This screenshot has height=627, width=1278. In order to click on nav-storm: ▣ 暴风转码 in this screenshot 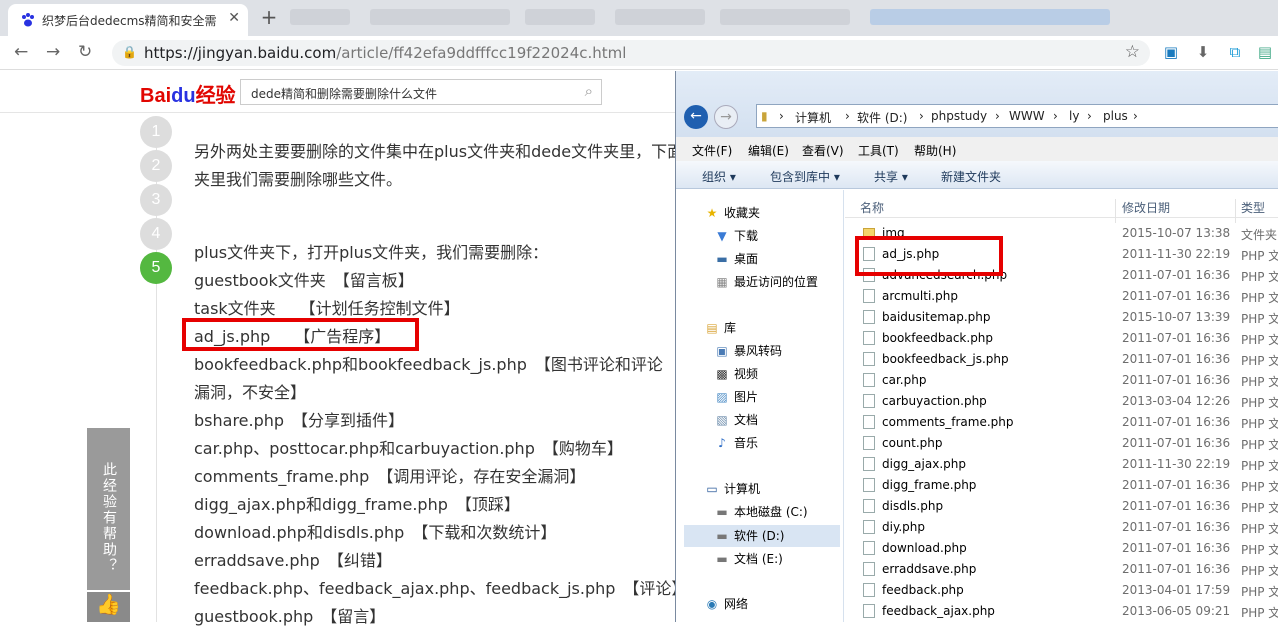, I will do `click(748, 350)`.